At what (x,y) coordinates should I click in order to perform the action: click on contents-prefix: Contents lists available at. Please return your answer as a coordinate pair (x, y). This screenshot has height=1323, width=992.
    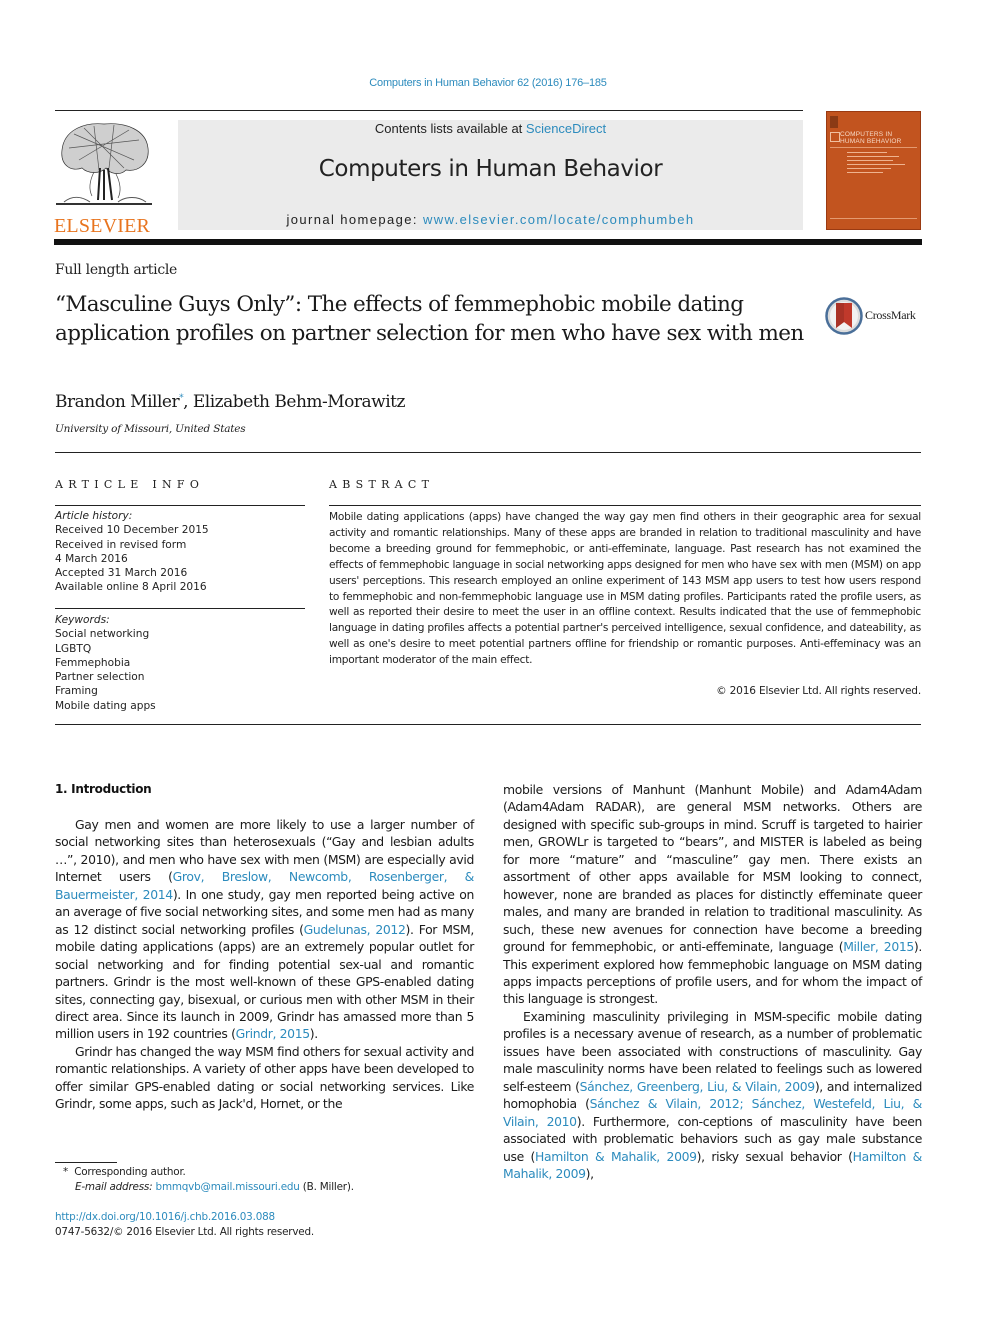
    Looking at the image, I should click on (450, 128).